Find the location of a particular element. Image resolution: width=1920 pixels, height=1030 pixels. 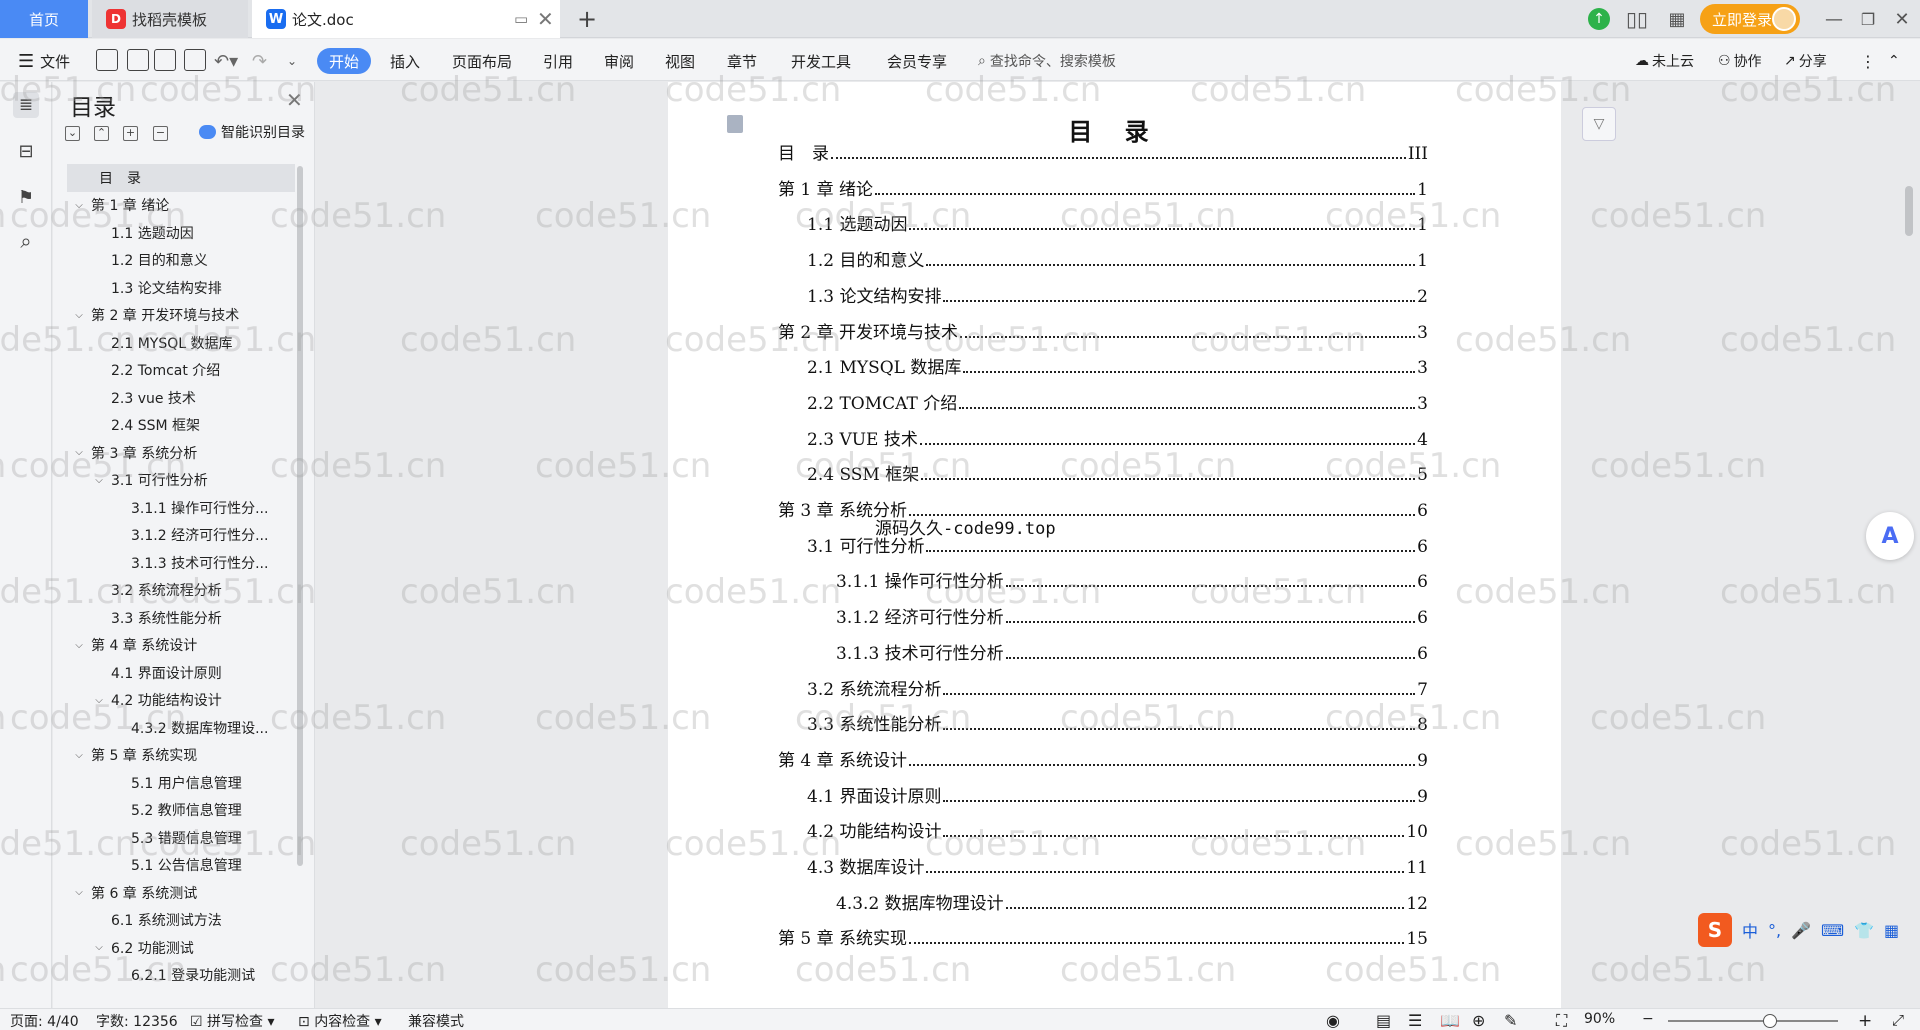

upgrade-icon: ↑ is located at coordinates (1599, 19).